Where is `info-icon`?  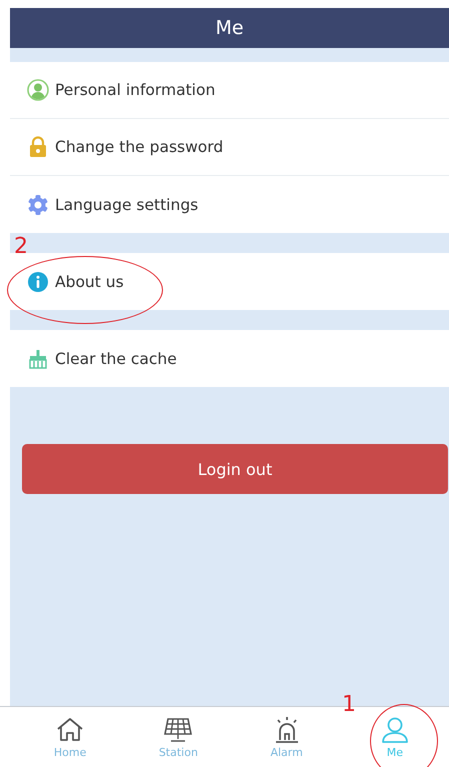
info-icon is located at coordinates (38, 281).